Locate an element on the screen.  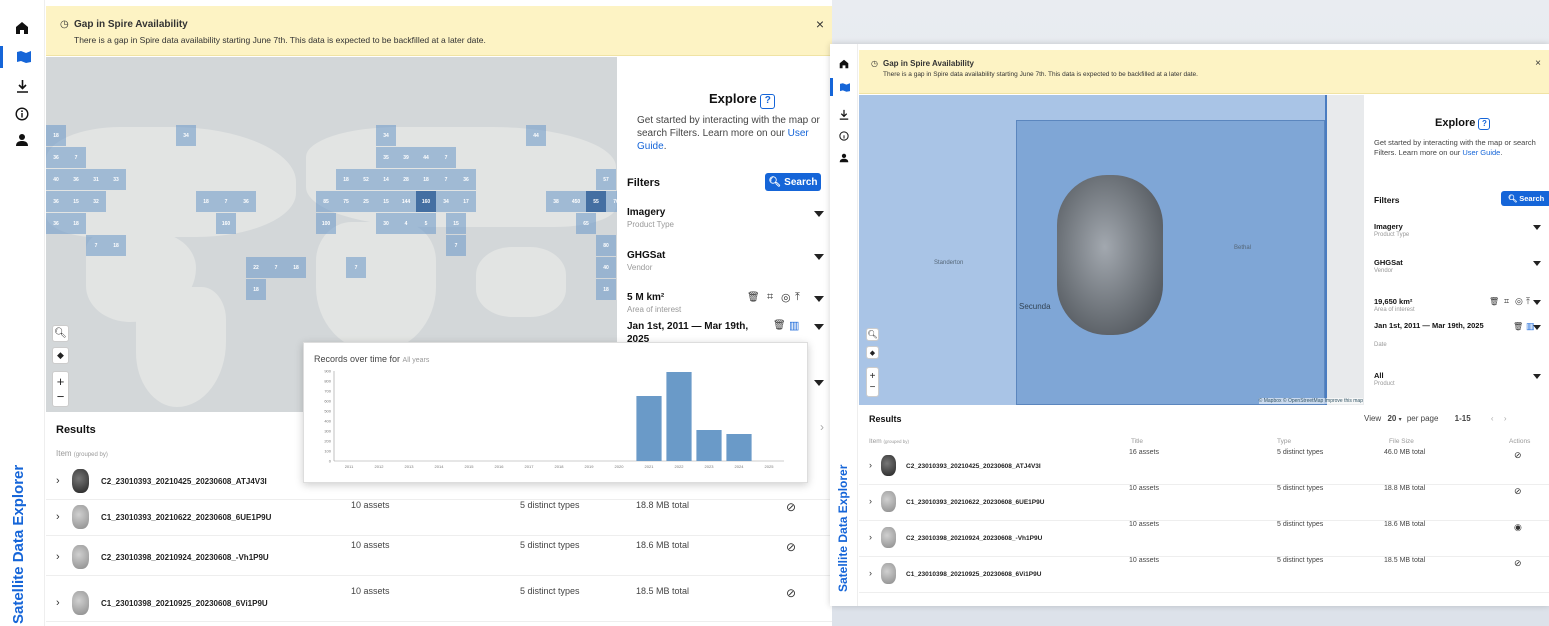
zoom-out-button: − is located at coordinates (61, 396).